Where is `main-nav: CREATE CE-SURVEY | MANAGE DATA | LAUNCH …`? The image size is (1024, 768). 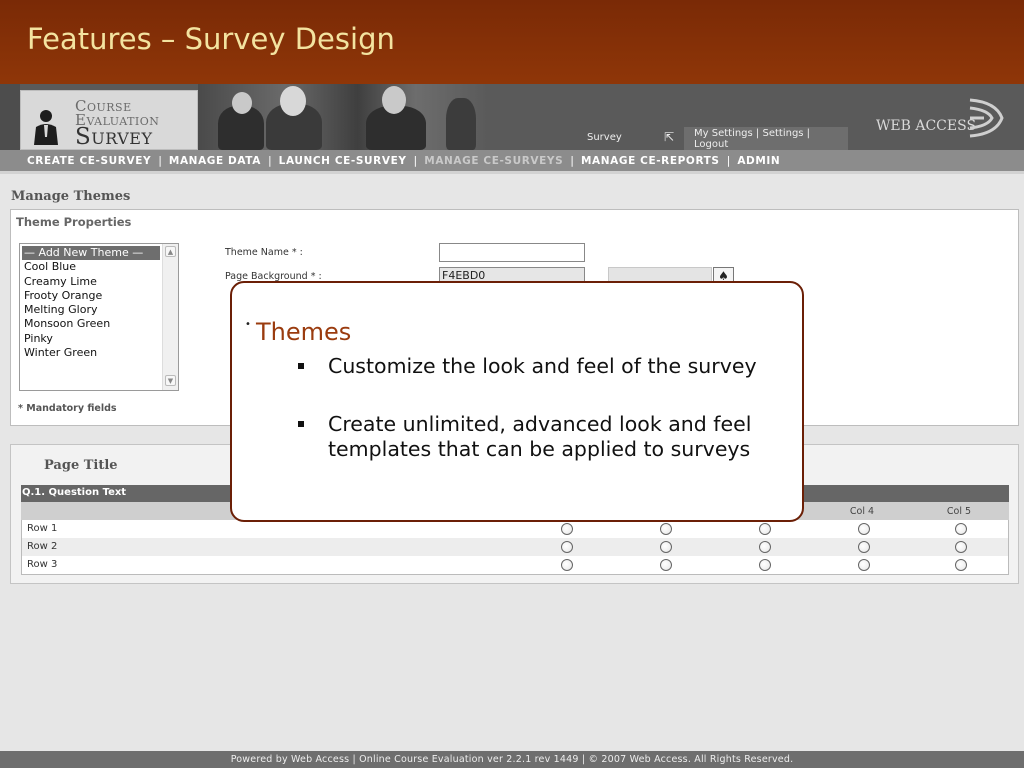 main-nav: CREATE CE-SURVEY | MANAGE DATA | LAUNCH … is located at coordinates (512, 160).